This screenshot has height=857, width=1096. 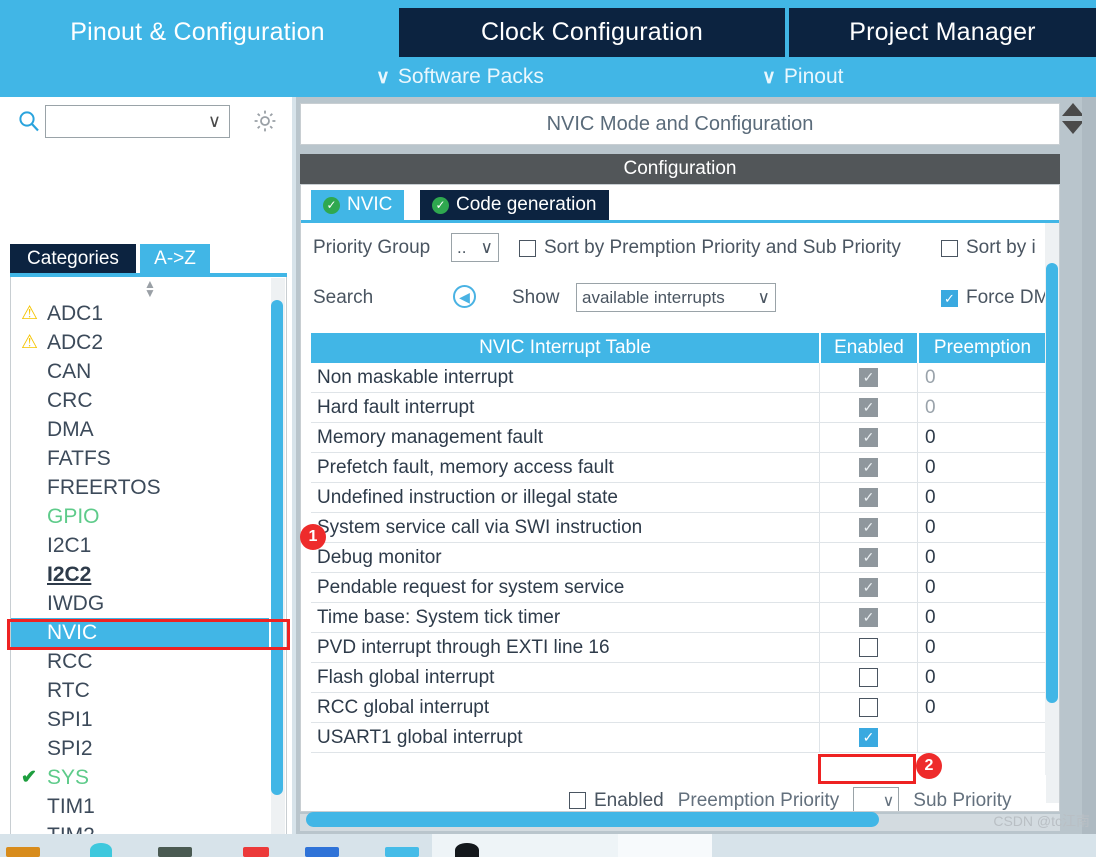 What do you see at coordinates (678, 738) in the screenshot?
I see `table-row: USART1 global interrupt ✓` at bounding box center [678, 738].